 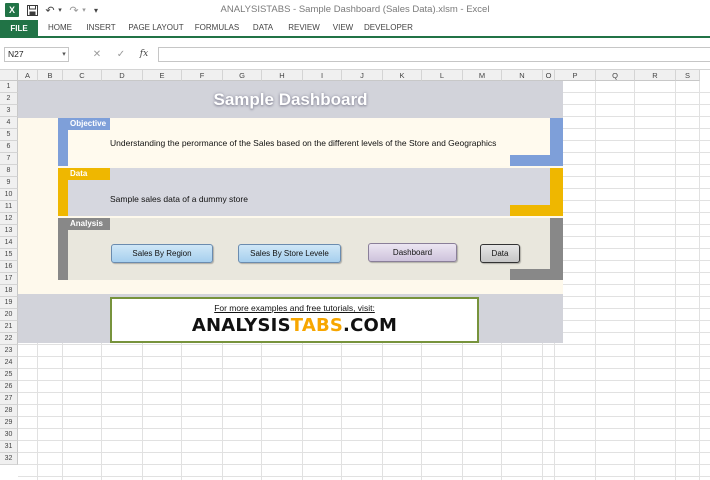 What do you see at coordinates (615, 75) in the screenshot?
I see `column-header-q: Q` at bounding box center [615, 75].